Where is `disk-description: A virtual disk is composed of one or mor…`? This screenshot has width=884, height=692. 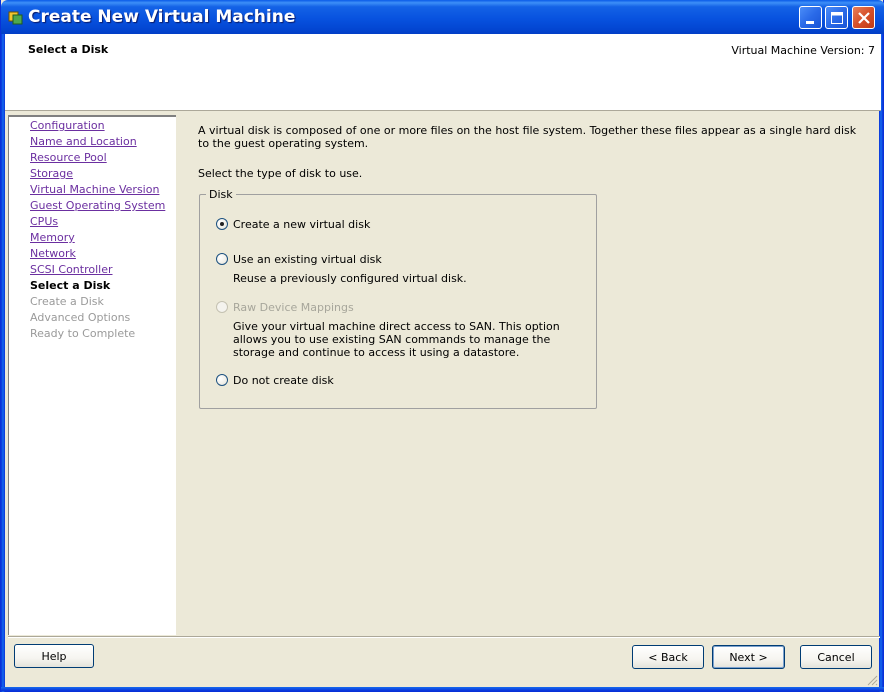
disk-description: A virtual disk is composed of one or mor… is located at coordinates (527, 137).